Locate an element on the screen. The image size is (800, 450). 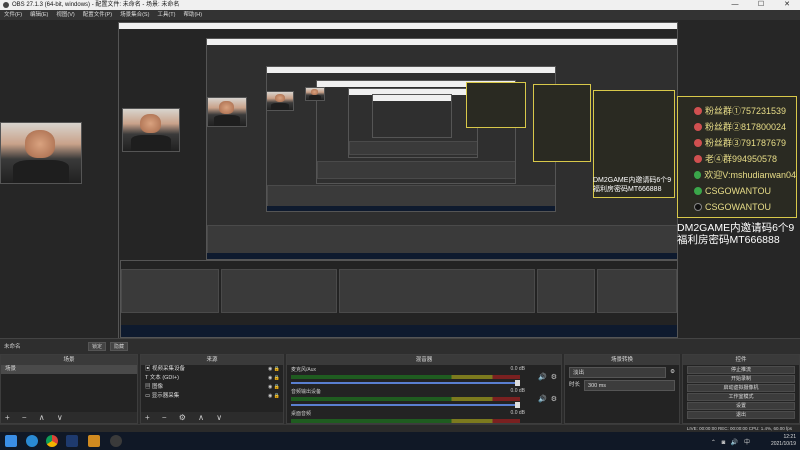
controls-dock: 控件 停止推流 开始录制 启动虚拟摄像机 工作室模式 设置 退出 is located at coordinates (741, 389).